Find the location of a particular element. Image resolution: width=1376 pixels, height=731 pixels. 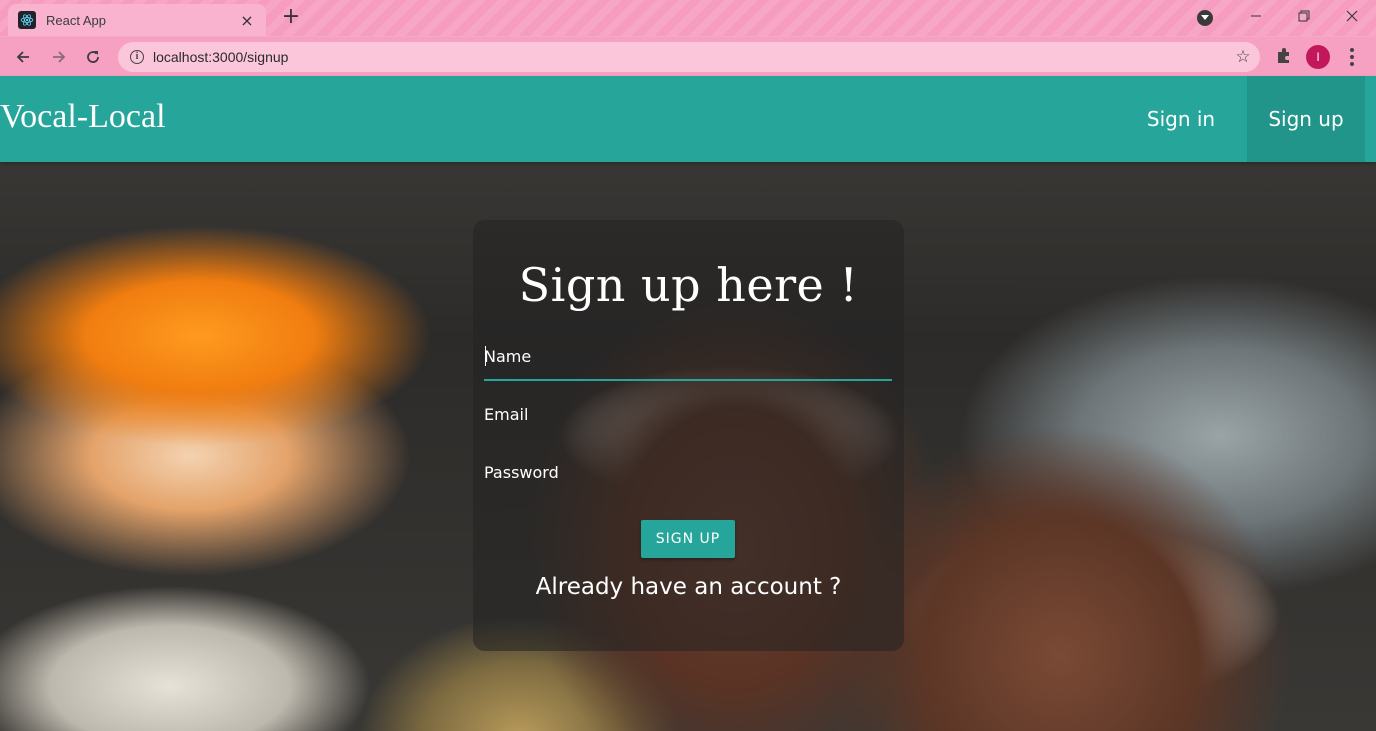

nav-sign-up-link: Sign up is located at coordinates (1306, 119).